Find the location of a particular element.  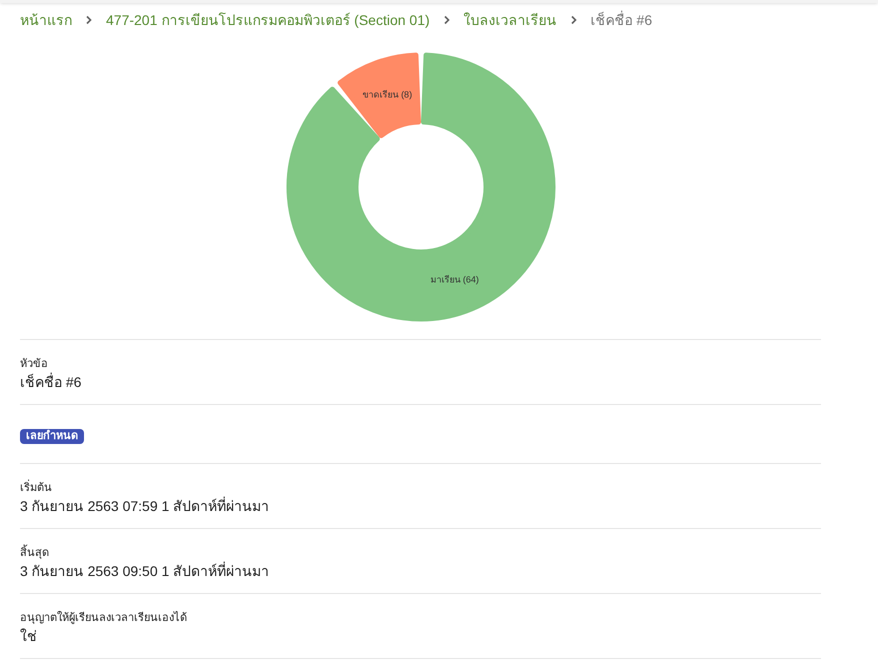

field-label: หัวข้อ is located at coordinates (34, 364).